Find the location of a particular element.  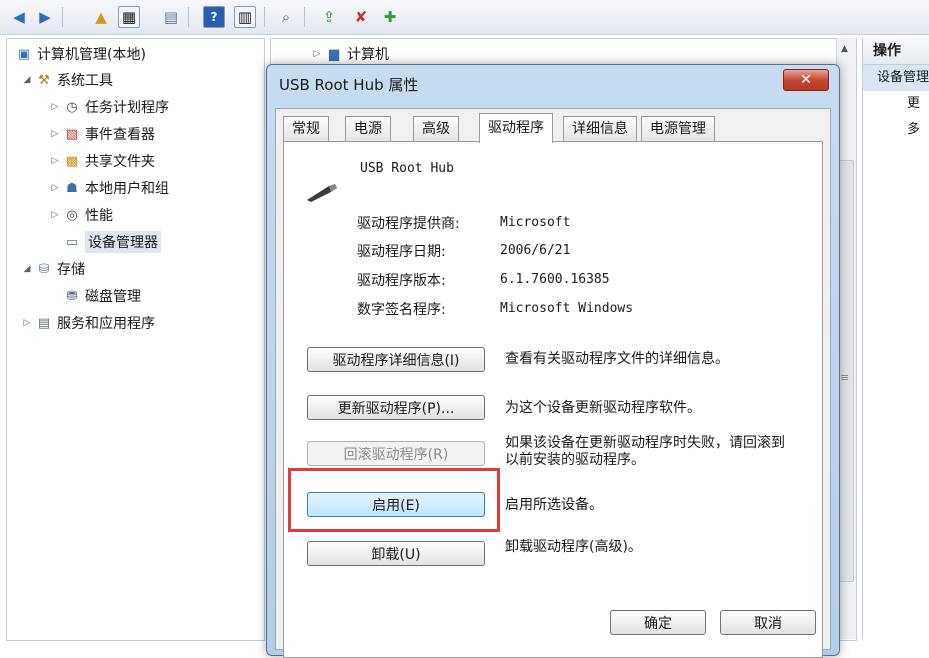

tab-power-management: 电源管理 is located at coordinates (678, 129).